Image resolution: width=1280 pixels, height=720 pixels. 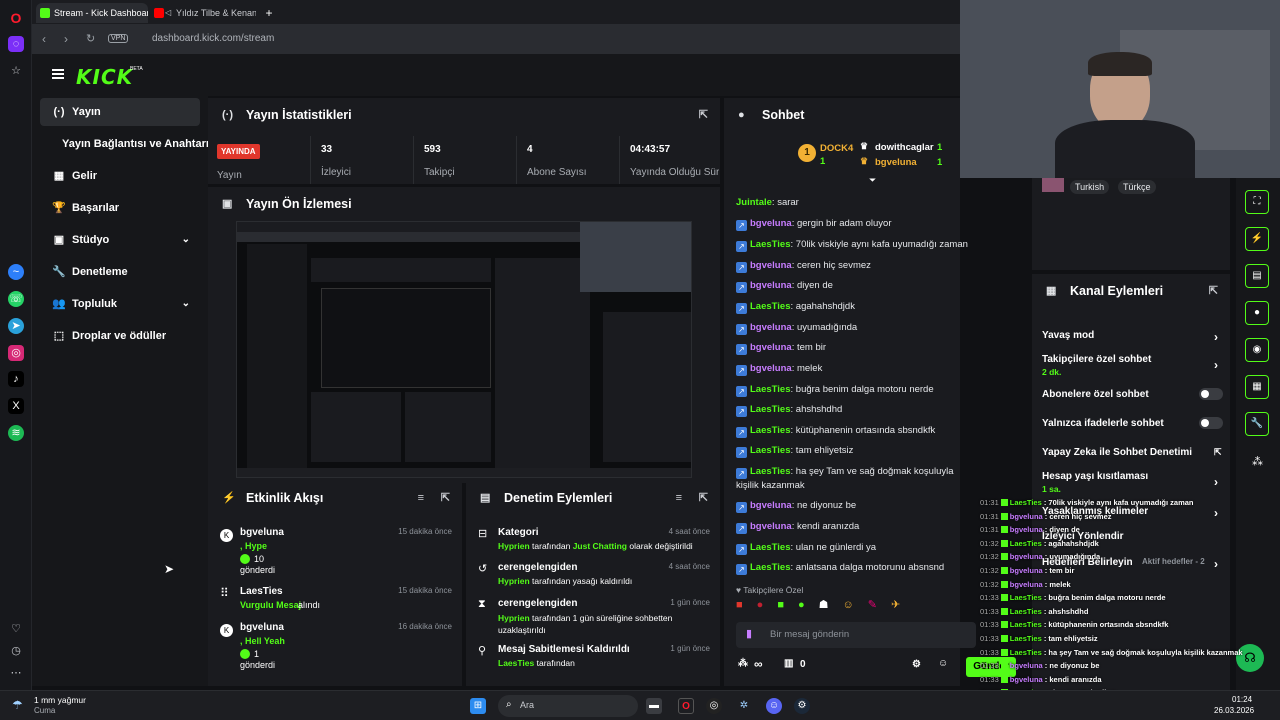 I want to click on wrench-icon: 🔧, so click(x=1257, y=424).